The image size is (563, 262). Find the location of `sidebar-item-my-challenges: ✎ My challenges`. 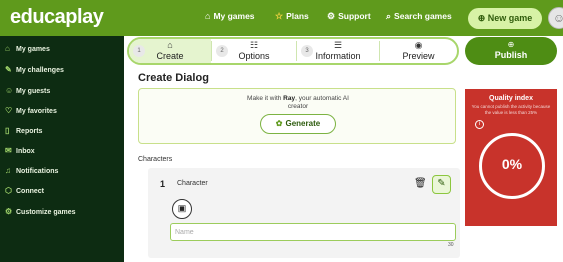

sidebar-item-my-challenges: ✎ My challenges is located at coordinates (34, 69).